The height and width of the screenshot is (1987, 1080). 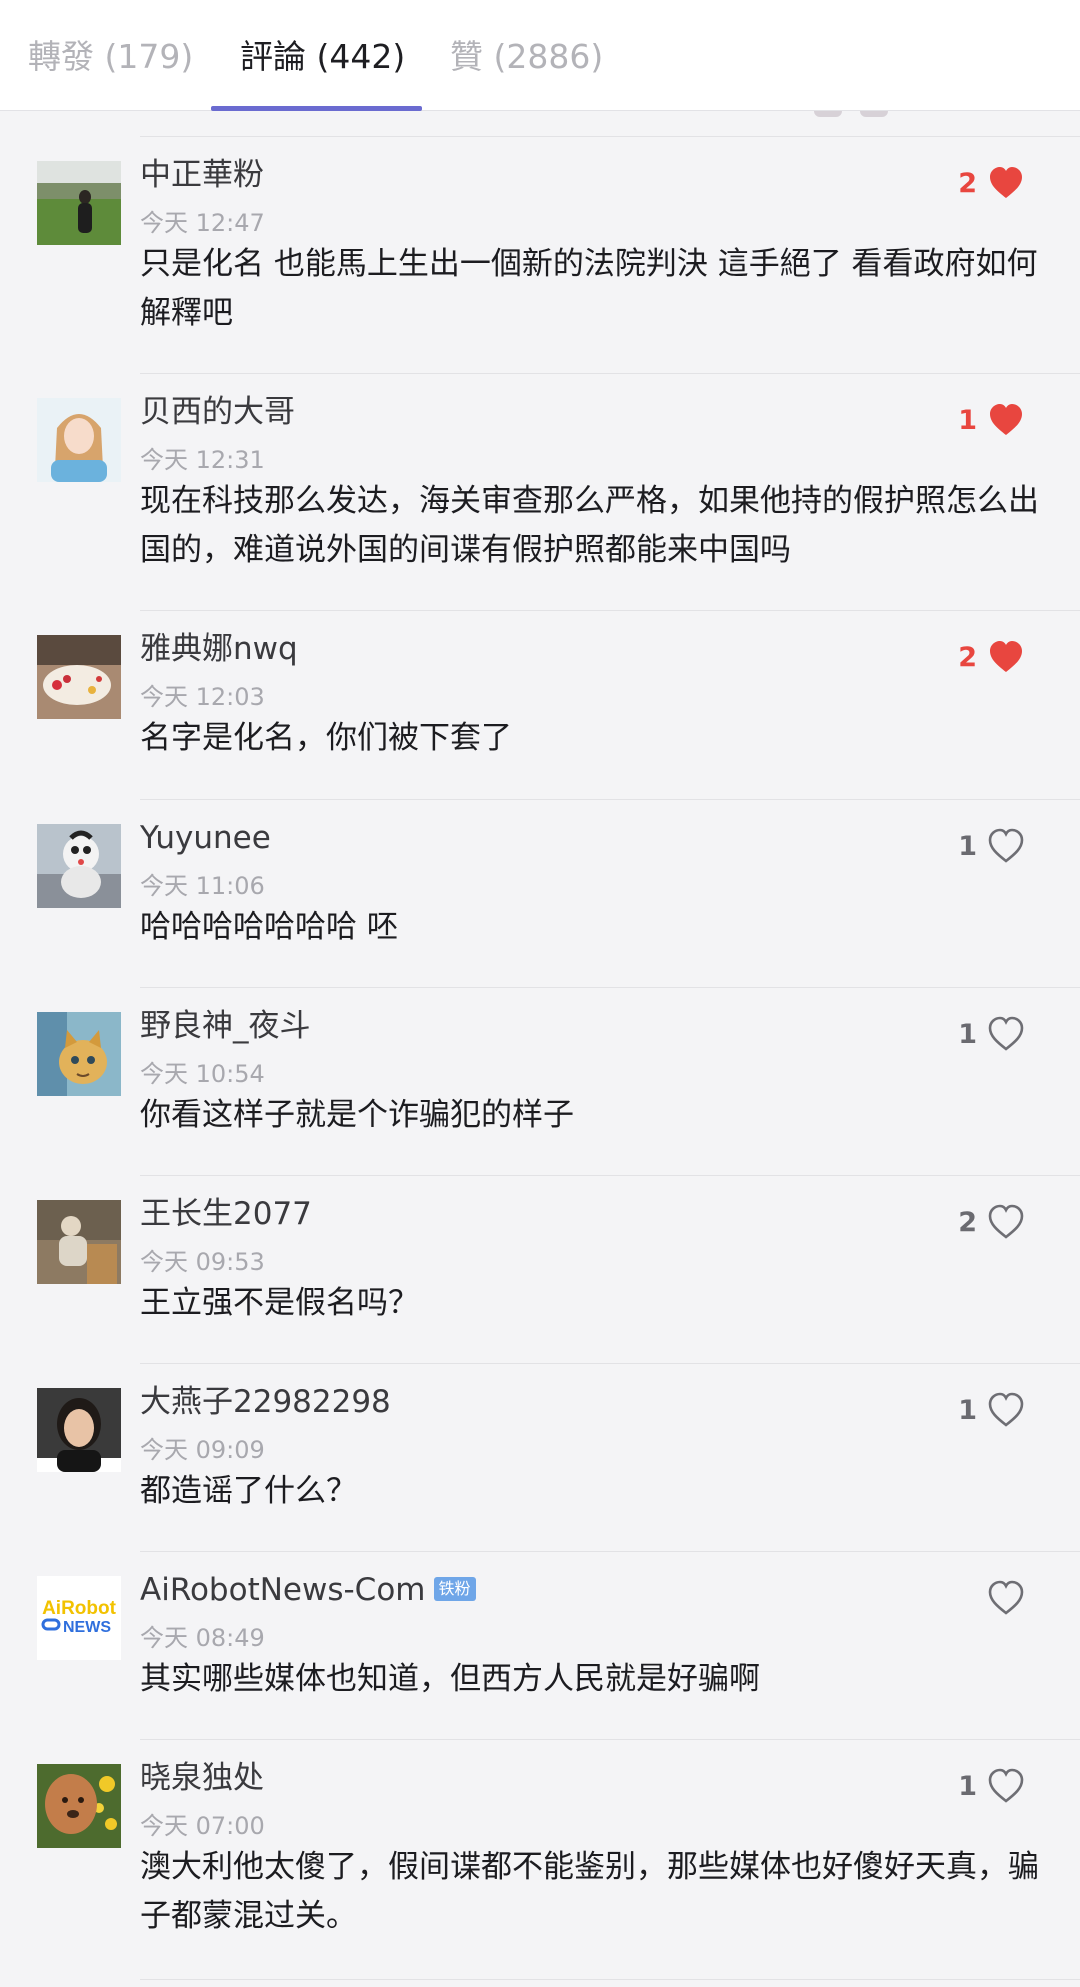 I want to click on commenter-name-text: 野良神_夜斗, so click(x=225, y=1026).